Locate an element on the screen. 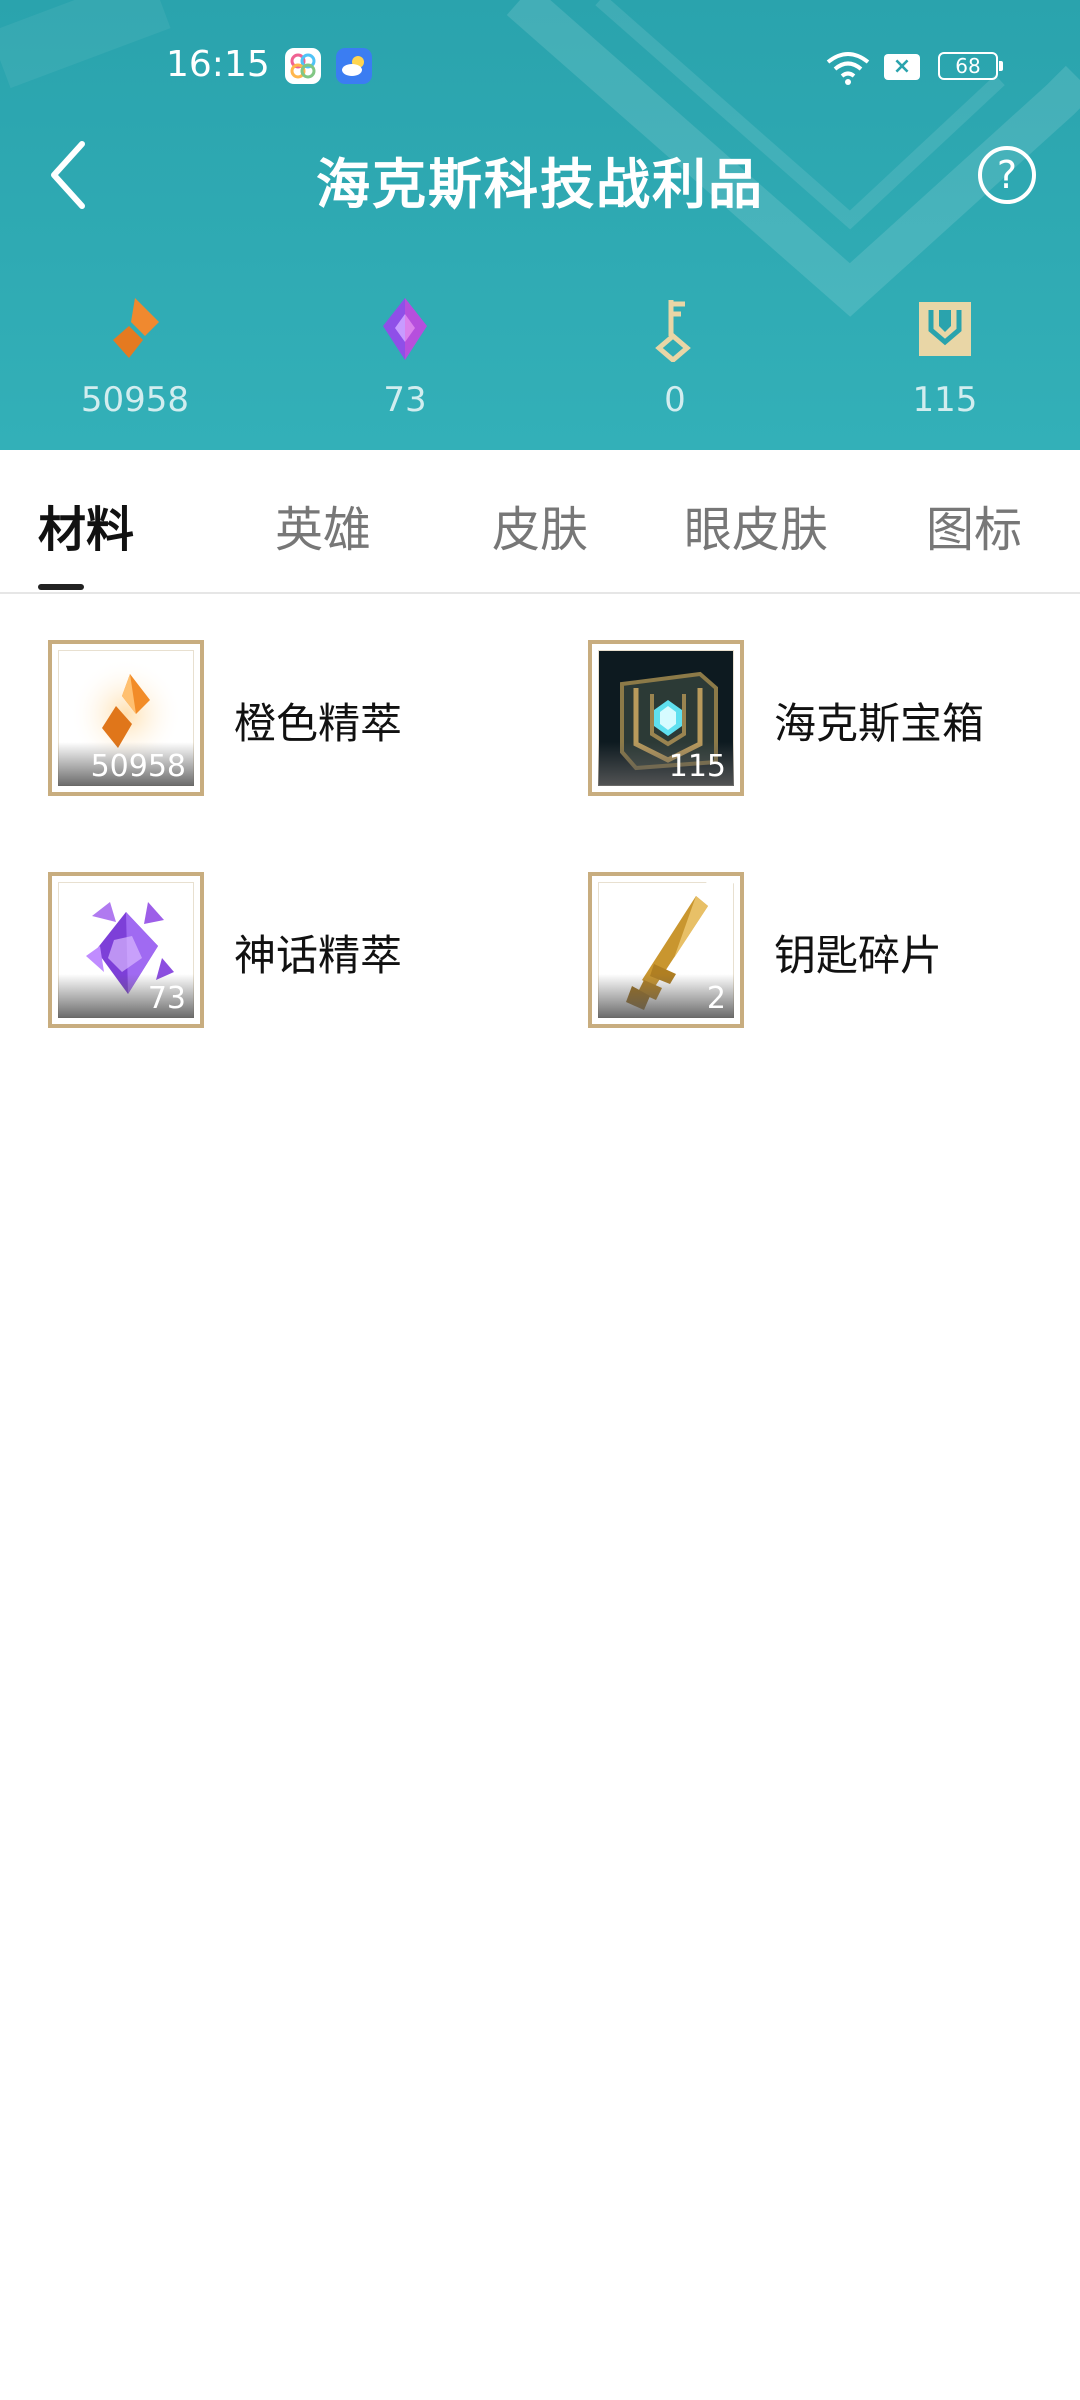 The height and width of the screenshot is (2400, 1080). item-thumbnail: 73 is located at coordinates (126, 950).